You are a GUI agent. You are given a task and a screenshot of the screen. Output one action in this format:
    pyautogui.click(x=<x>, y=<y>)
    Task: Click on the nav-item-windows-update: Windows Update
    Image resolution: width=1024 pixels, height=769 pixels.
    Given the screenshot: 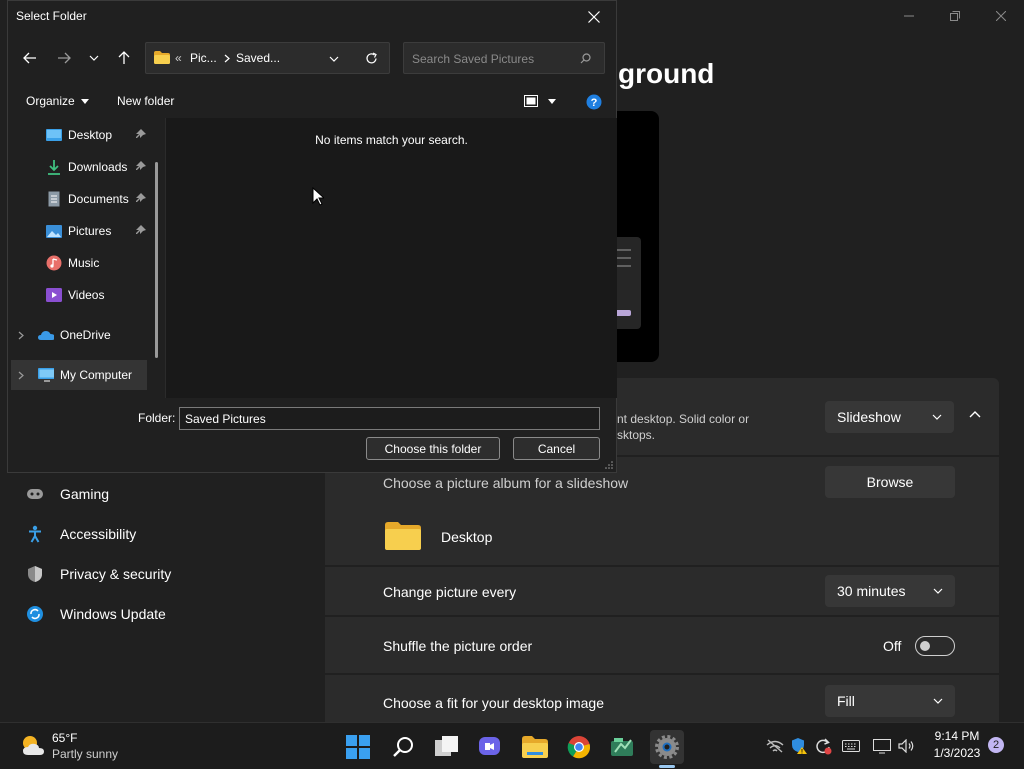 What is the action you would take?
    pyautogui.click(x=95, y=614)
    